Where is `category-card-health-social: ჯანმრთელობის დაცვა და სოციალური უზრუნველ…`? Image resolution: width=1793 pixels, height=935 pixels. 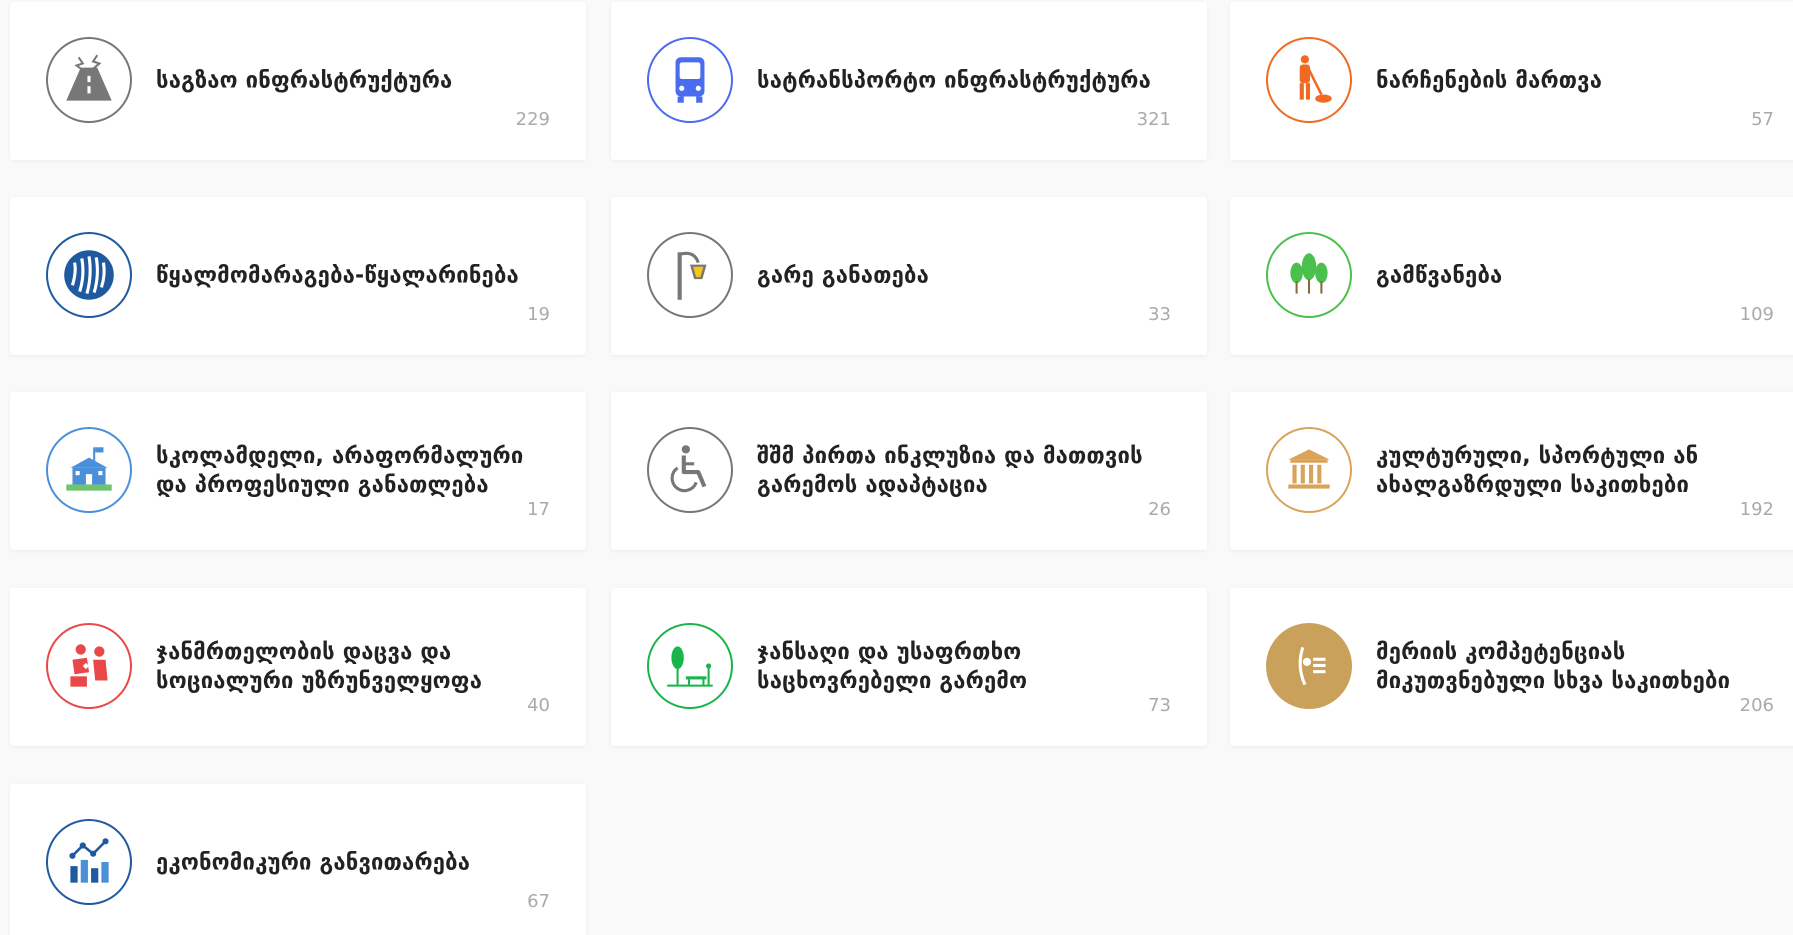
category-card-health-social: ჯანმრთელობის დაცვა და სოციალური უზრუნველ… is located at coordinates (298, 667).